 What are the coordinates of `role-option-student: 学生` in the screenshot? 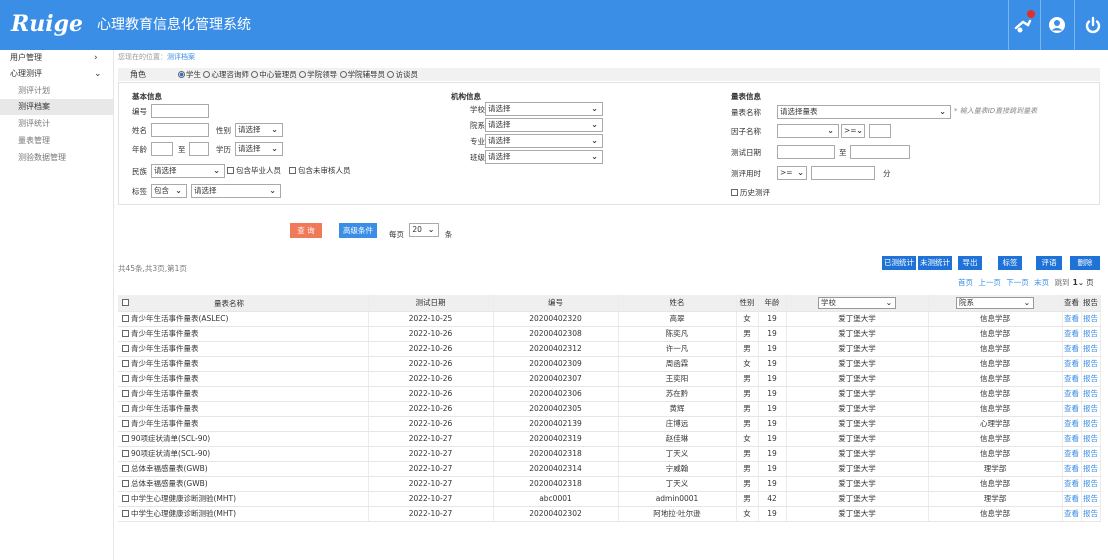 It's located at (189, 74).